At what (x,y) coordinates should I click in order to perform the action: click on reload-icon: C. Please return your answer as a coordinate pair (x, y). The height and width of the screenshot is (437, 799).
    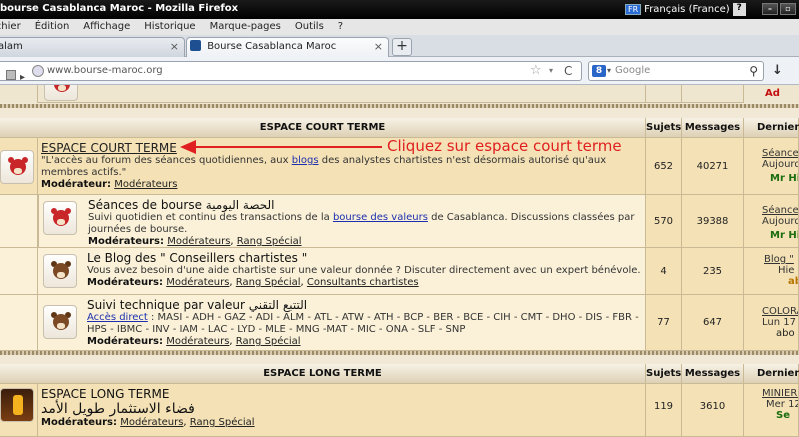
    Looking at the image, I should click on (568, 71).